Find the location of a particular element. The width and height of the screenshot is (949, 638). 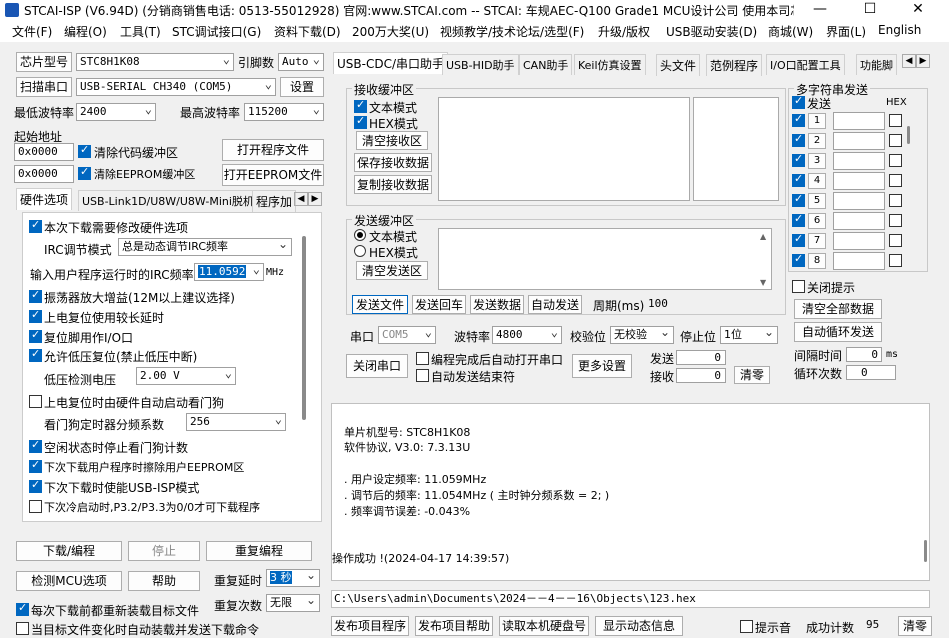

tab-hardware-options: 硬件选项 is located at coordinates (44, 199).